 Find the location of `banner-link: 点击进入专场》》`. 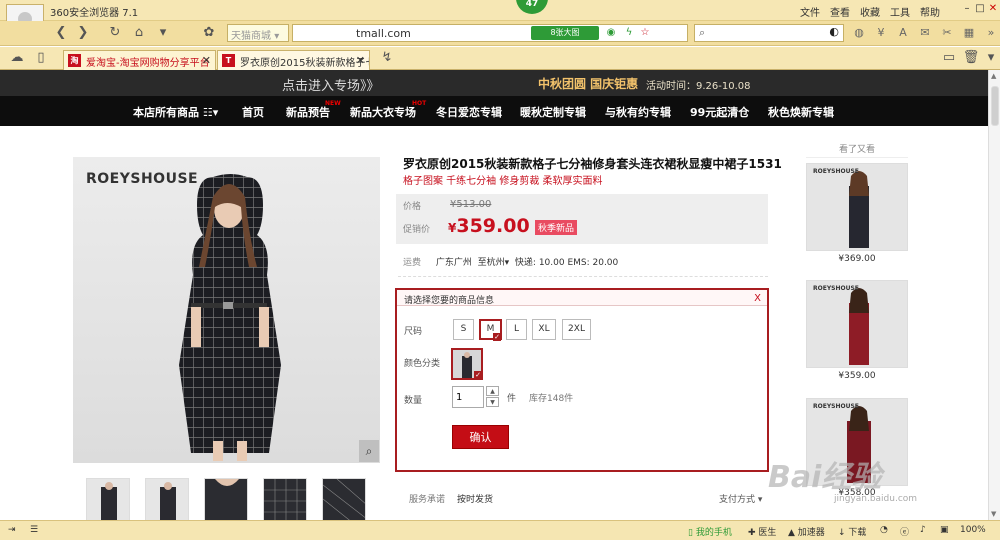

banner-link: 点击进入专场》》 is located at coordinates (331, 84).